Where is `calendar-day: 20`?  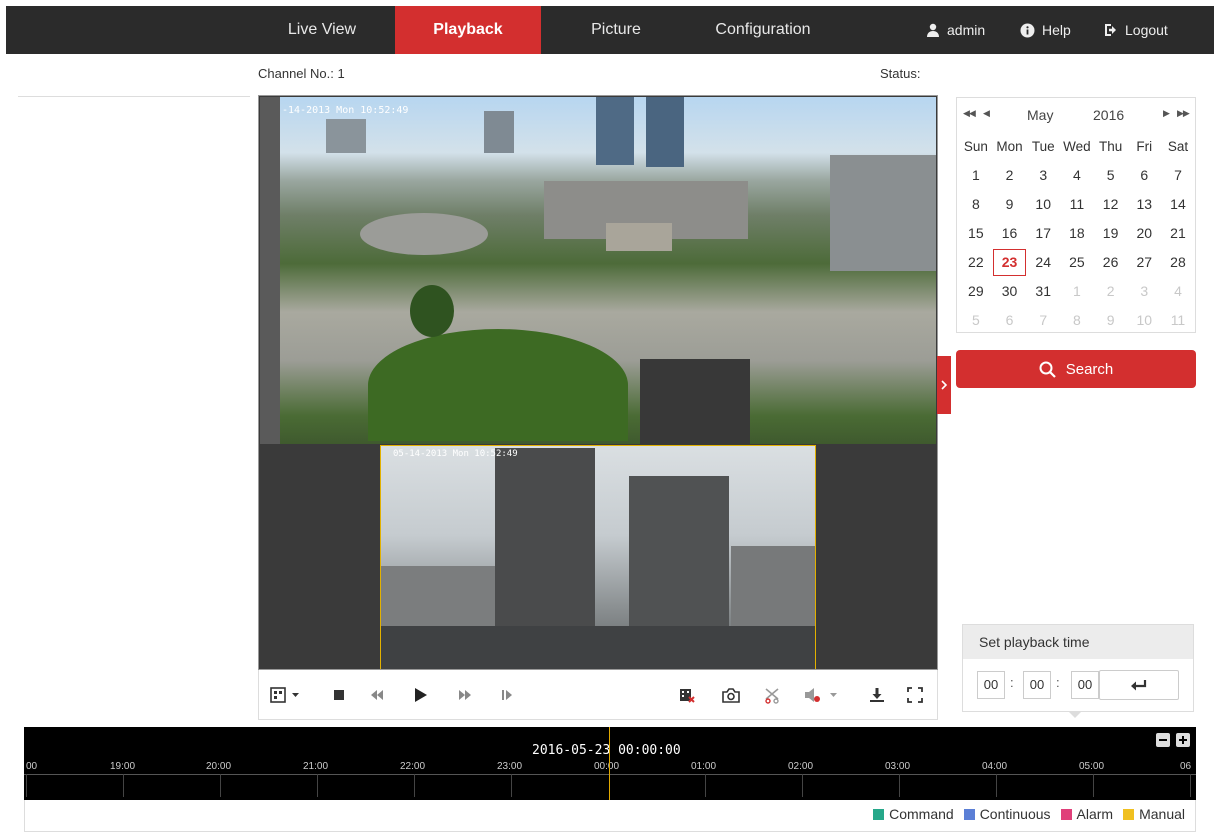
calendar-day: 20 is located at coordinates (1144, 233).